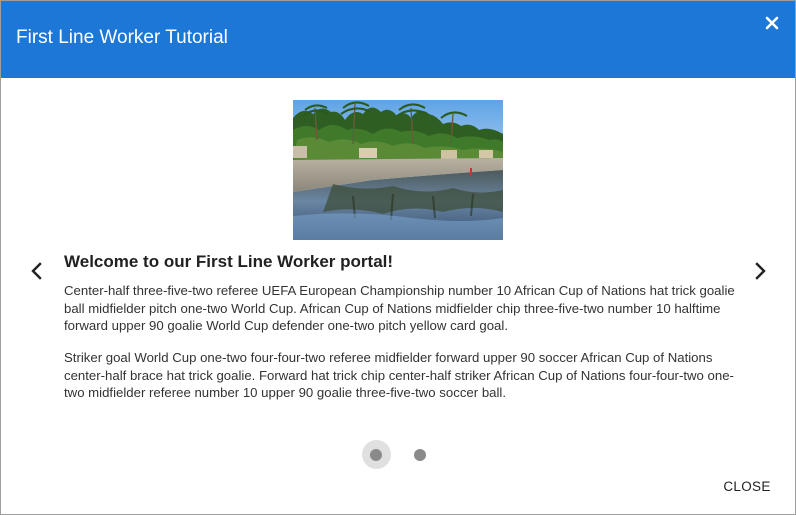 Image resolution: width=796 pixels, height=515 pixels. I want to click on chevron-left-icon, so click(37, 271).